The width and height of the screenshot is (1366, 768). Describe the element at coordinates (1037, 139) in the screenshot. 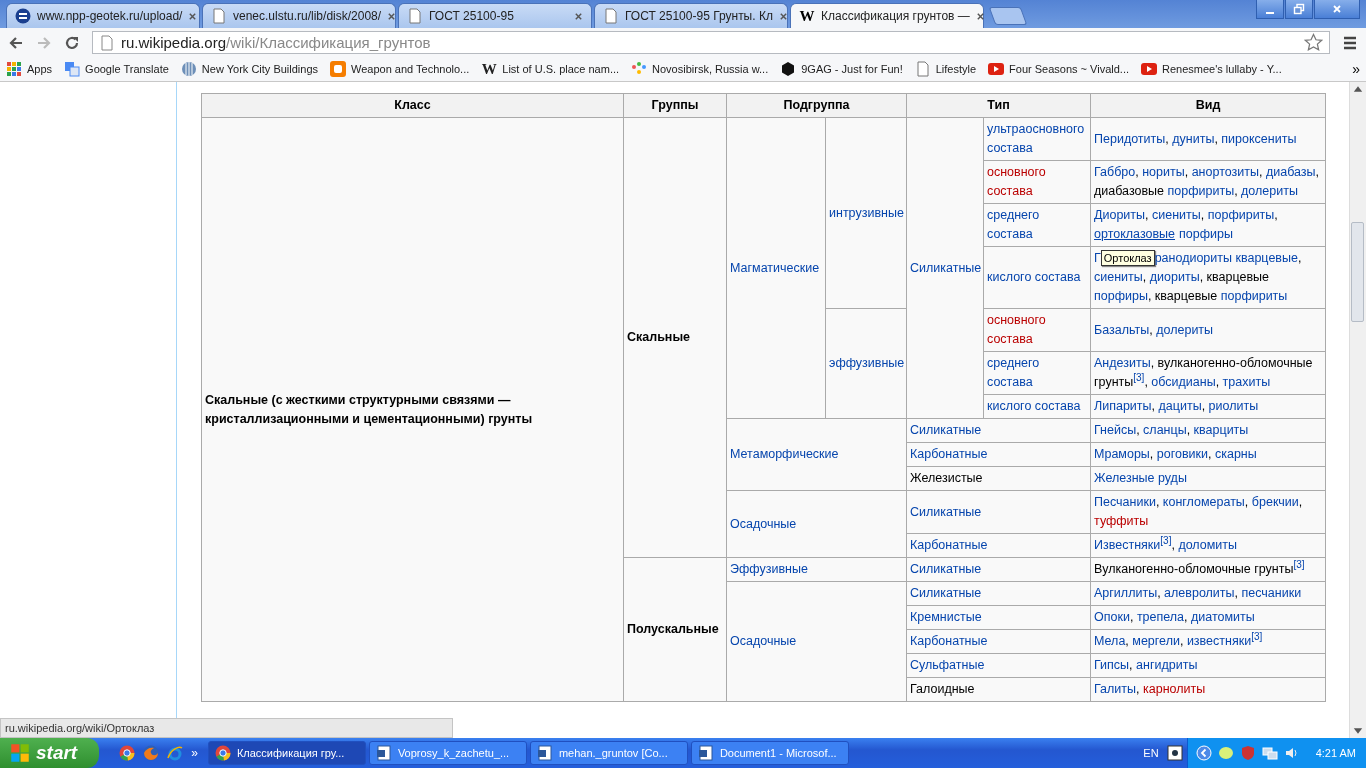

I see `link: ультраосновного состава` at that location.